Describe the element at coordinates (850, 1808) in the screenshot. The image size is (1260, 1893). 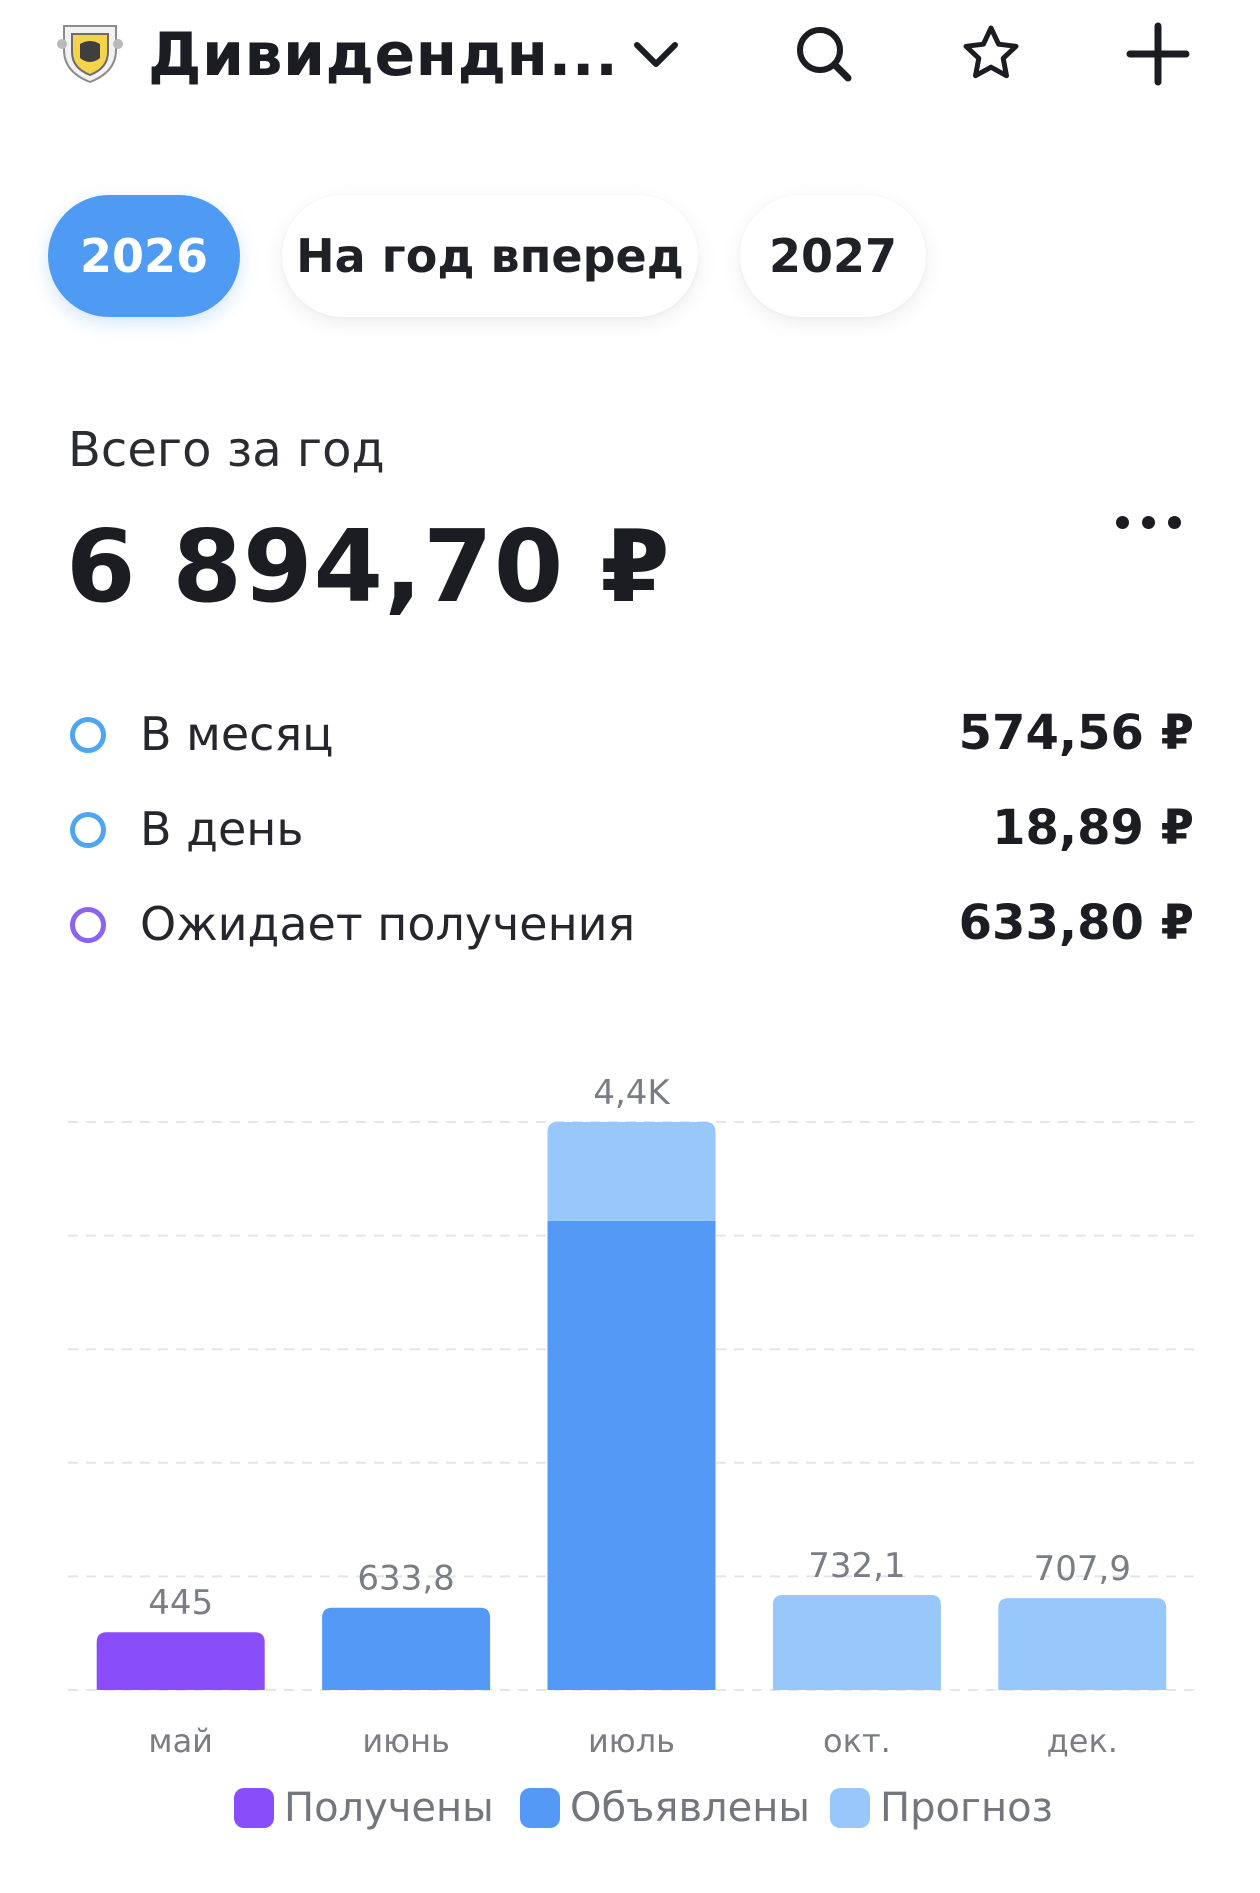
I see `legend-swatch-forecast` at that location.